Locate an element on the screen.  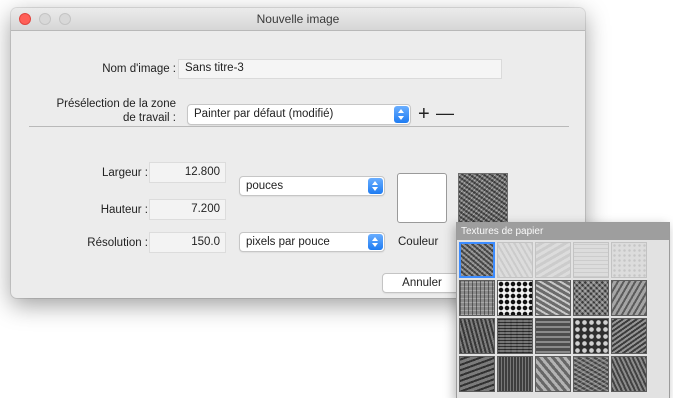
height-field: 7.200 is located at coordinates (187, 209).